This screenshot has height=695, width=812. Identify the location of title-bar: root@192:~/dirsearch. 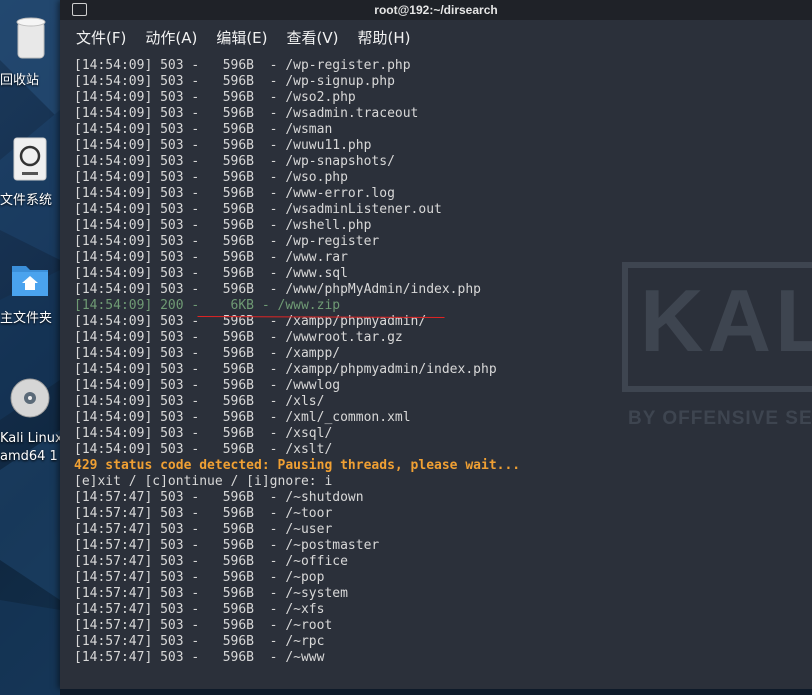
(436, 10).